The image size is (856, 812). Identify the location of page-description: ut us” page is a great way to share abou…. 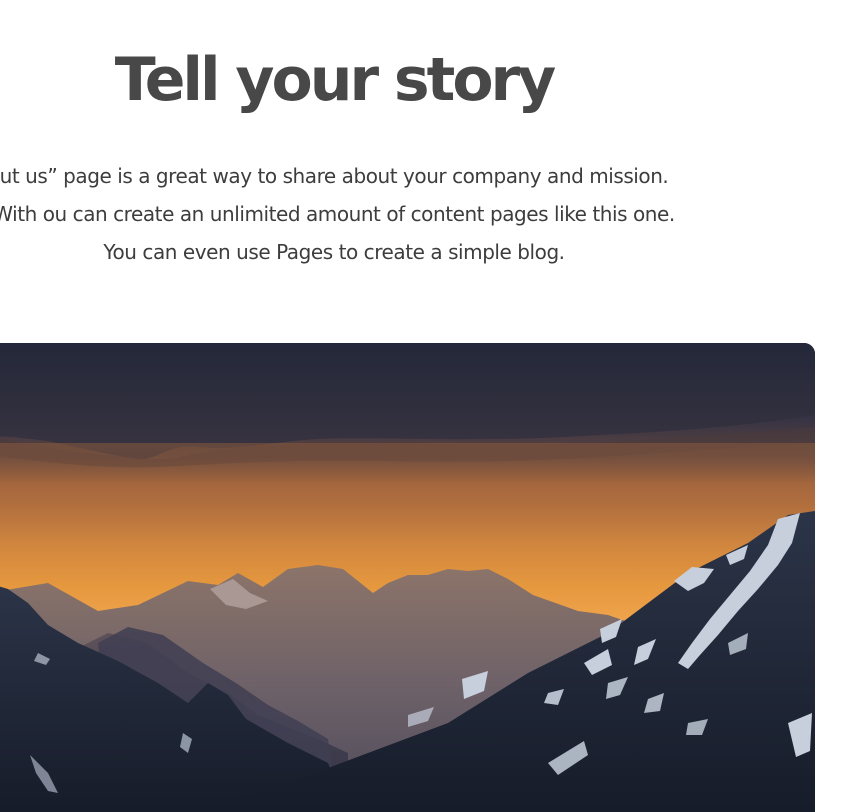
(337, 214).